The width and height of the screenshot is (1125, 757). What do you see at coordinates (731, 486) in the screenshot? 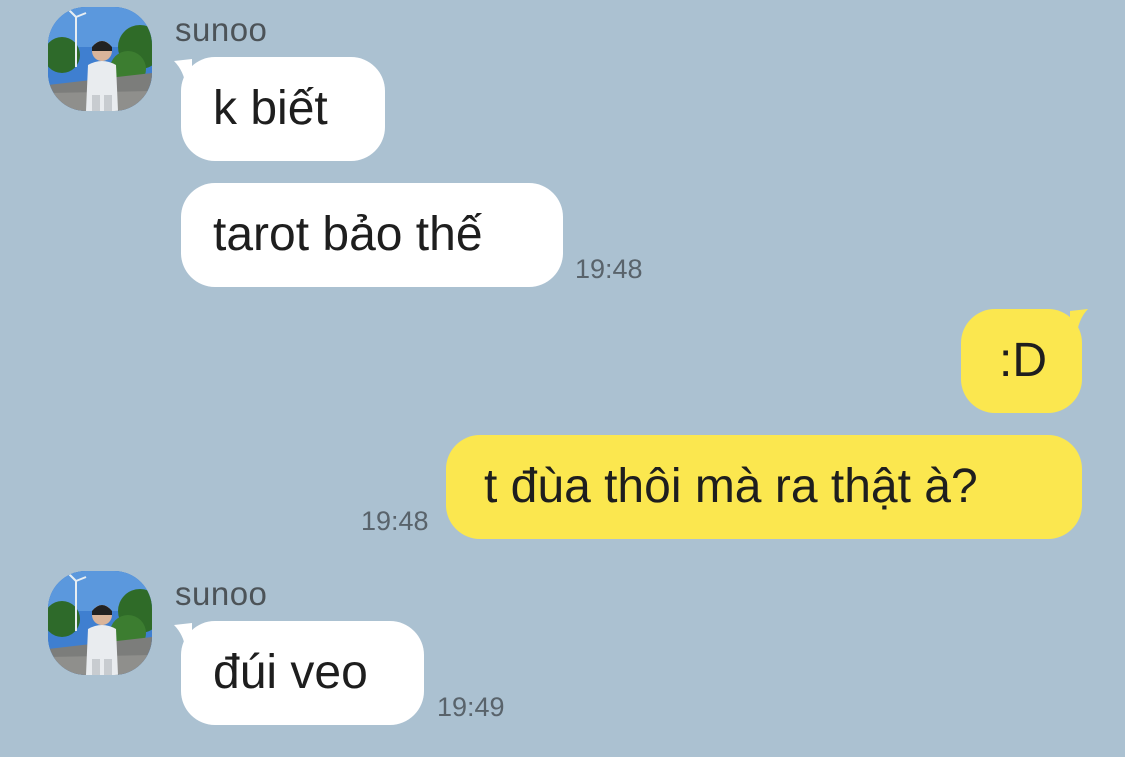
I see `message-text: t đùa thôi mà ra thật à?` at bounding box center [731, 486].